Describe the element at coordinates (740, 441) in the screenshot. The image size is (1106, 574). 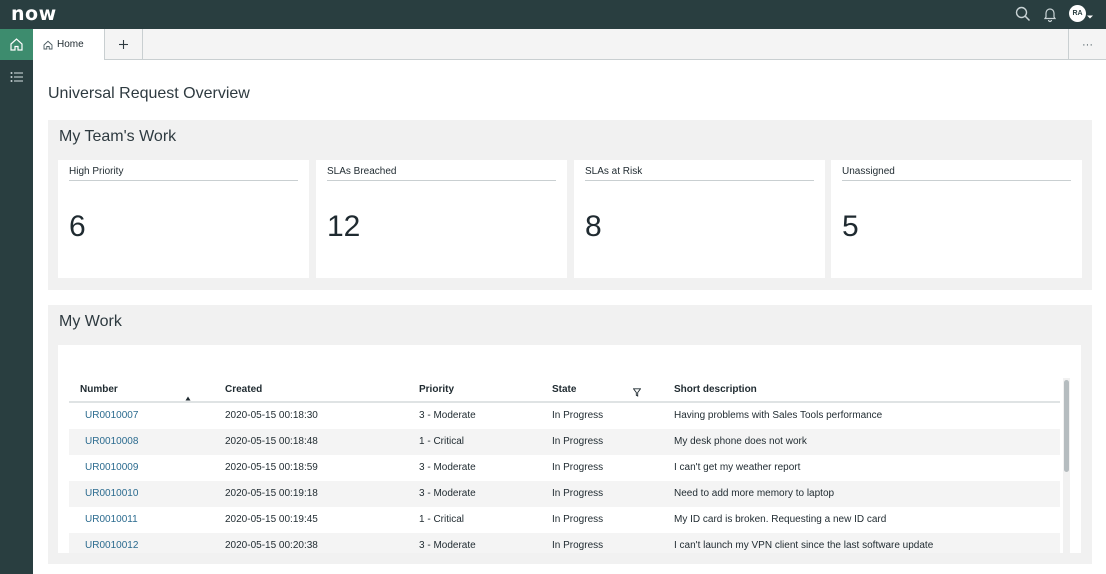
I see `description-cell: My desk phone does not work` at that location.